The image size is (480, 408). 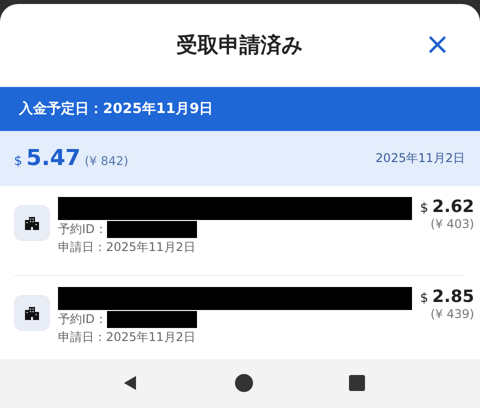 I want to click on recents-icon, so click(x=357, y=383).